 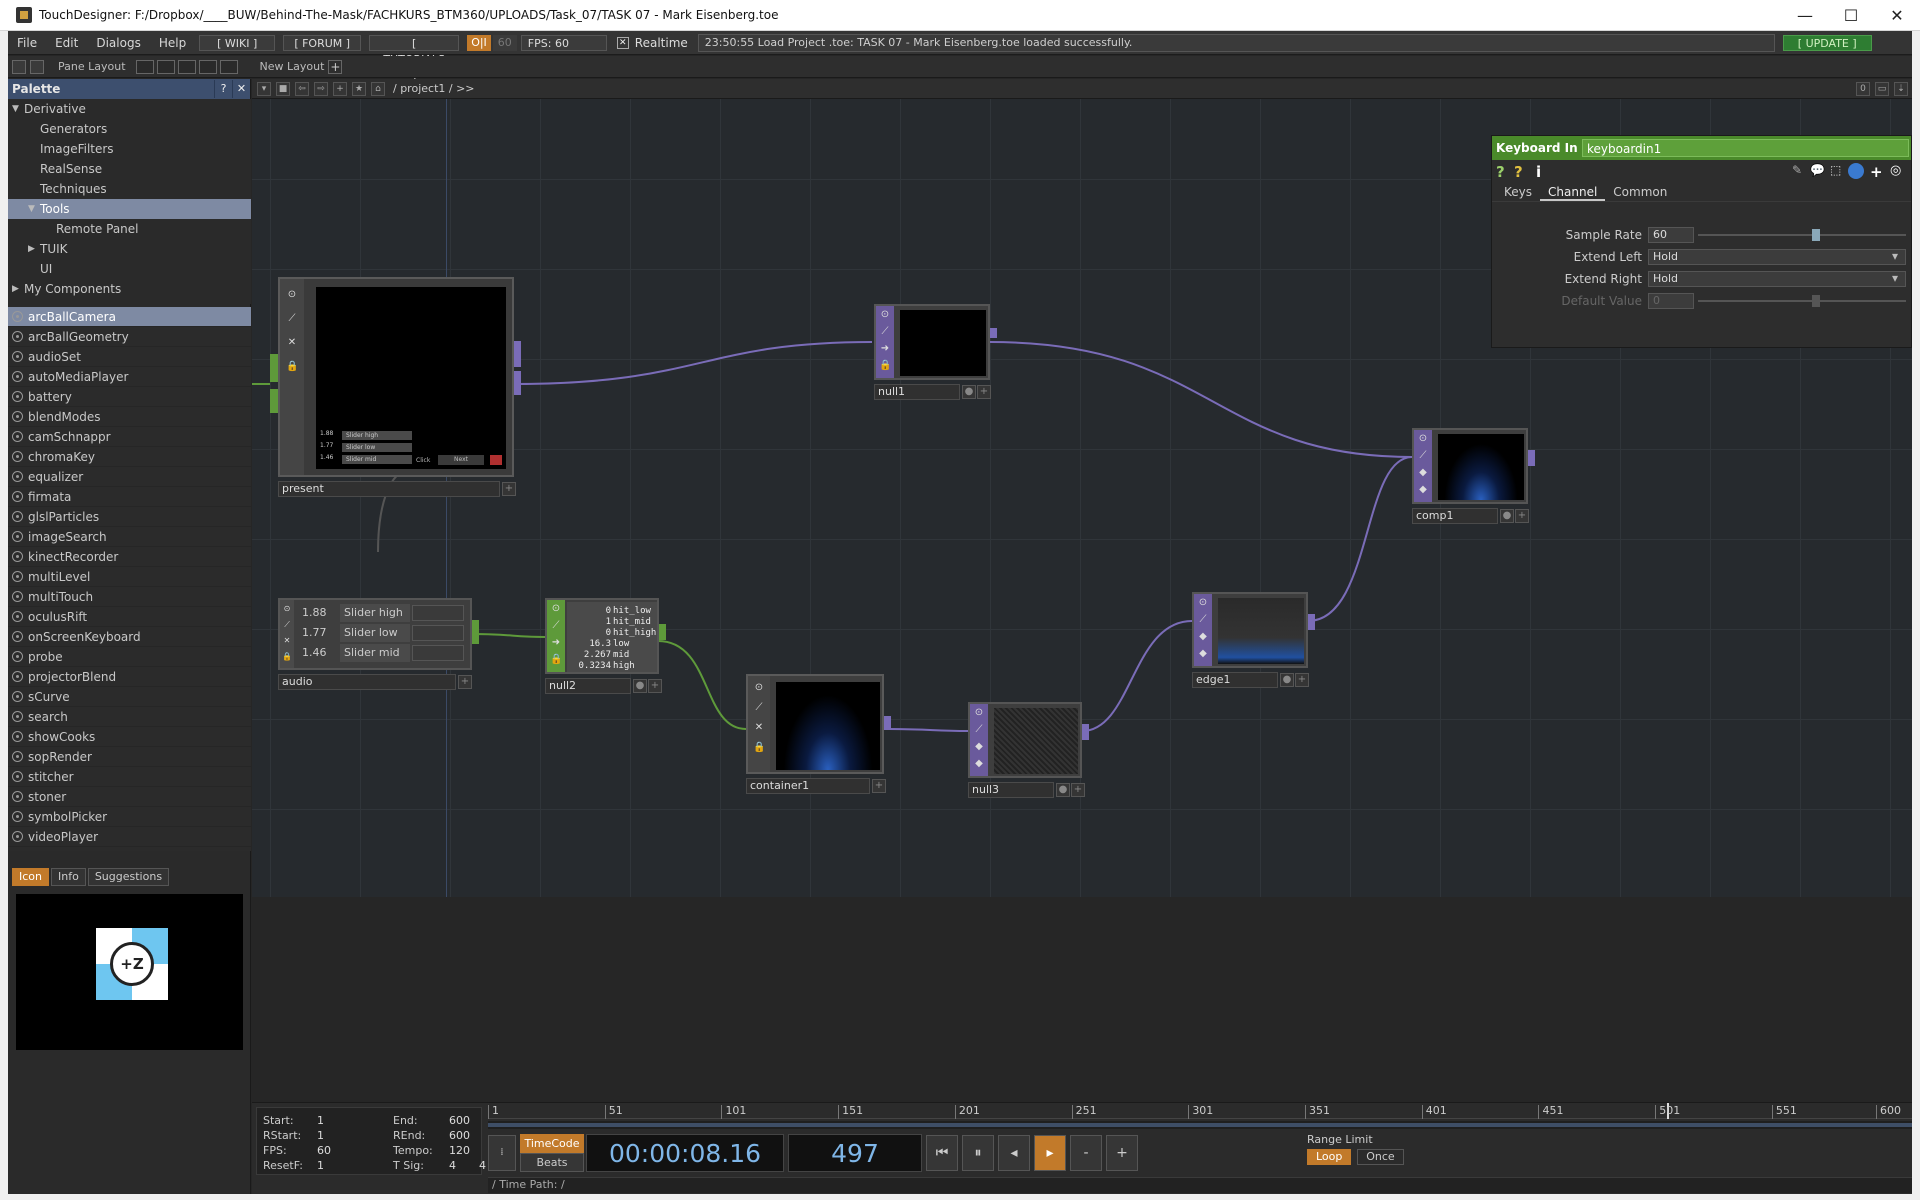 What do you see at coordinates (129, 677) in the screenshot?
I see `palette-component-item: projectorBlend` at bounding box center [129, 677].